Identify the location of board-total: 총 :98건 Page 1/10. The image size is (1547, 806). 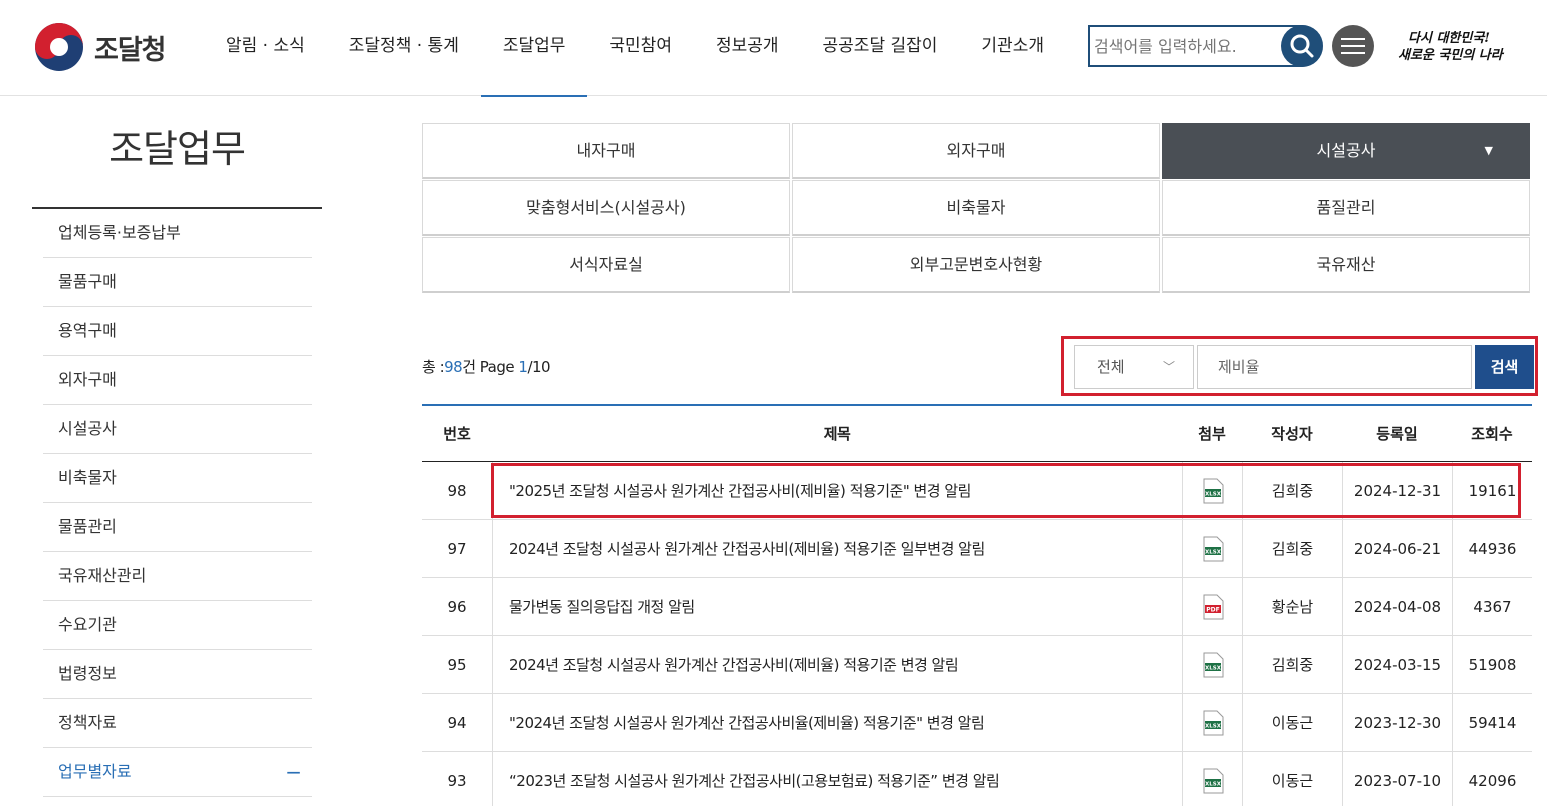
(486, 366).